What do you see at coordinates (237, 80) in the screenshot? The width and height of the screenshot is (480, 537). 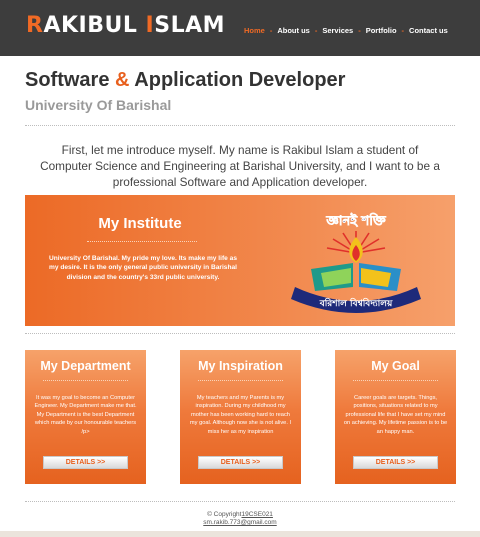 I see `title-part-2: Application Developer` at bounding box center [237, 80].